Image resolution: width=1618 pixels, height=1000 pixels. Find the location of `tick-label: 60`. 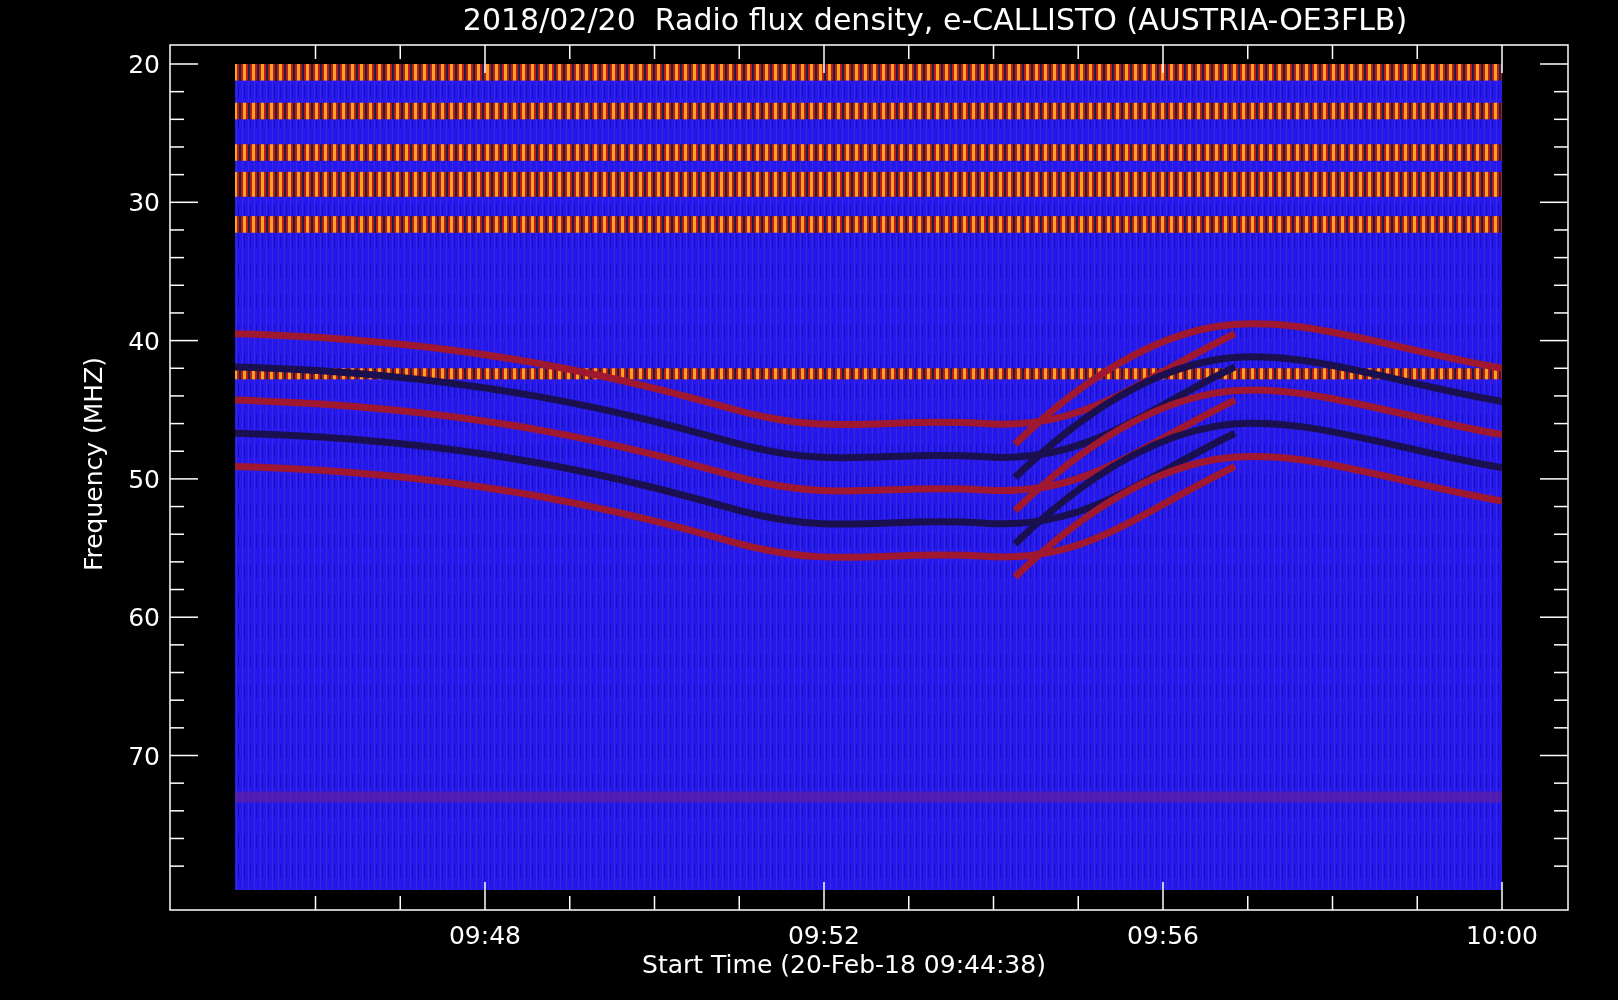

tick-label: 60 is located at coordinates (144, 618).